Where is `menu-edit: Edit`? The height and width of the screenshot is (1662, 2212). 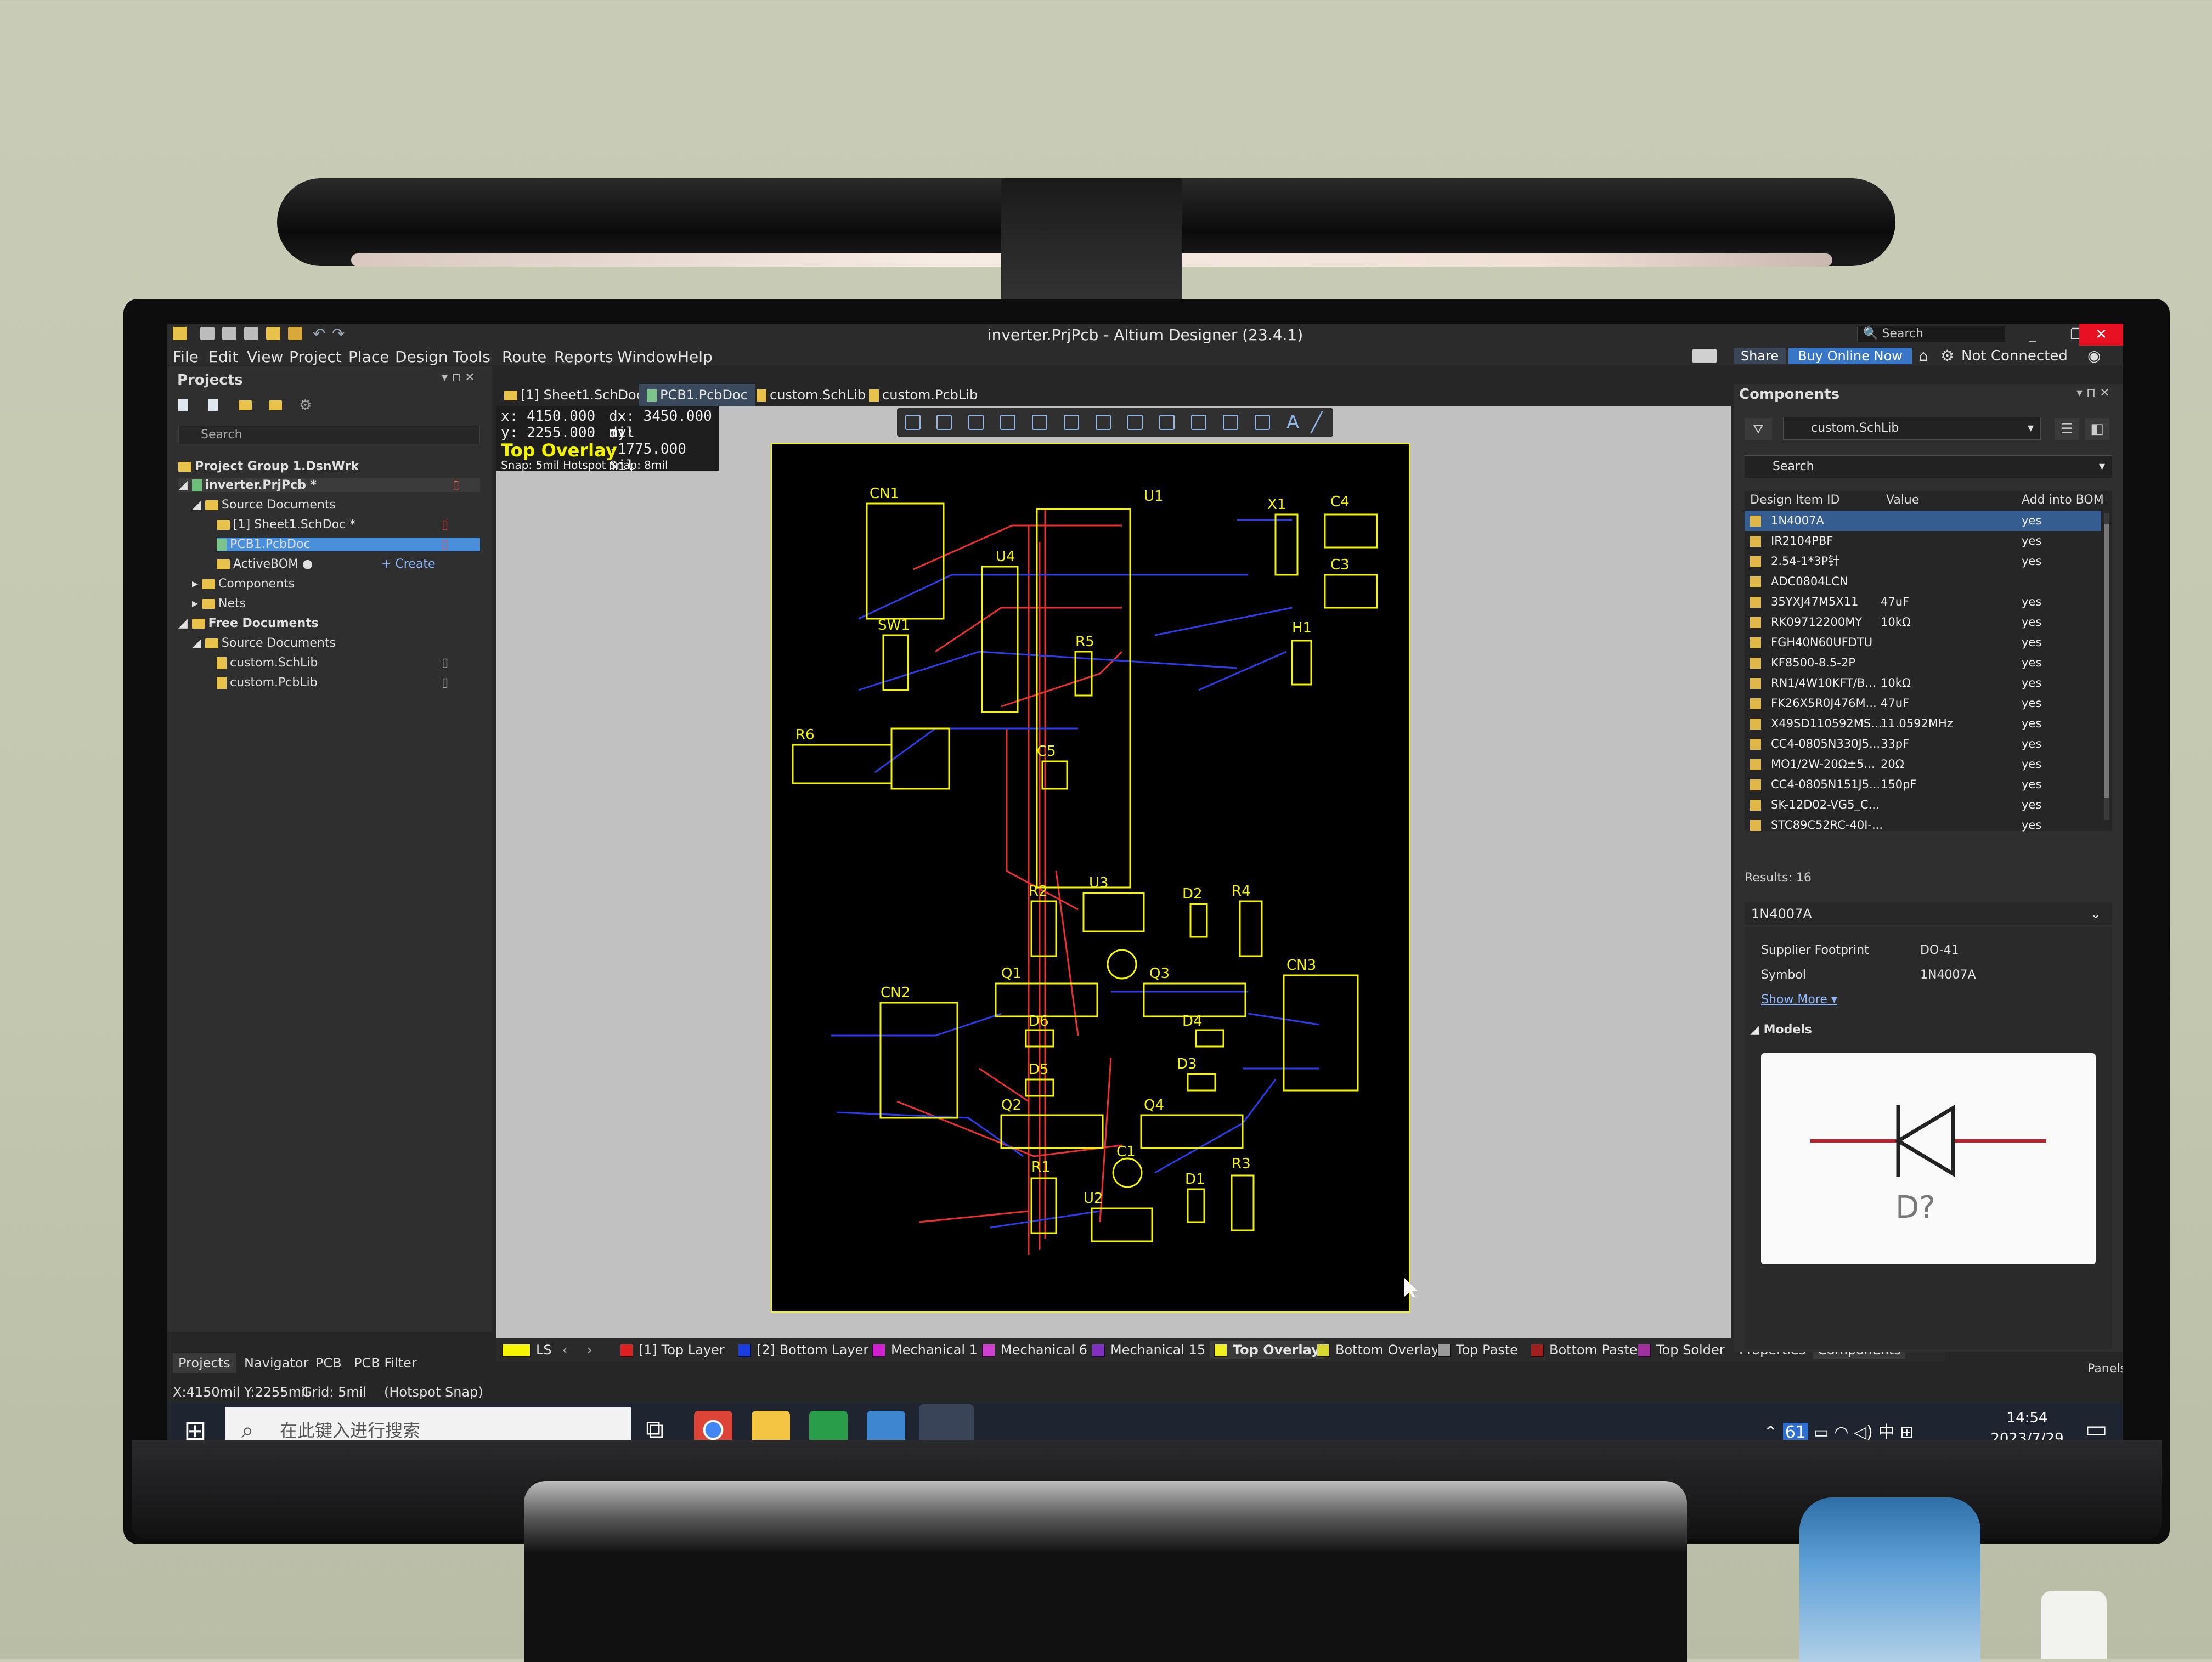
menu-edit: Edit is located at coordinates (223, 357).